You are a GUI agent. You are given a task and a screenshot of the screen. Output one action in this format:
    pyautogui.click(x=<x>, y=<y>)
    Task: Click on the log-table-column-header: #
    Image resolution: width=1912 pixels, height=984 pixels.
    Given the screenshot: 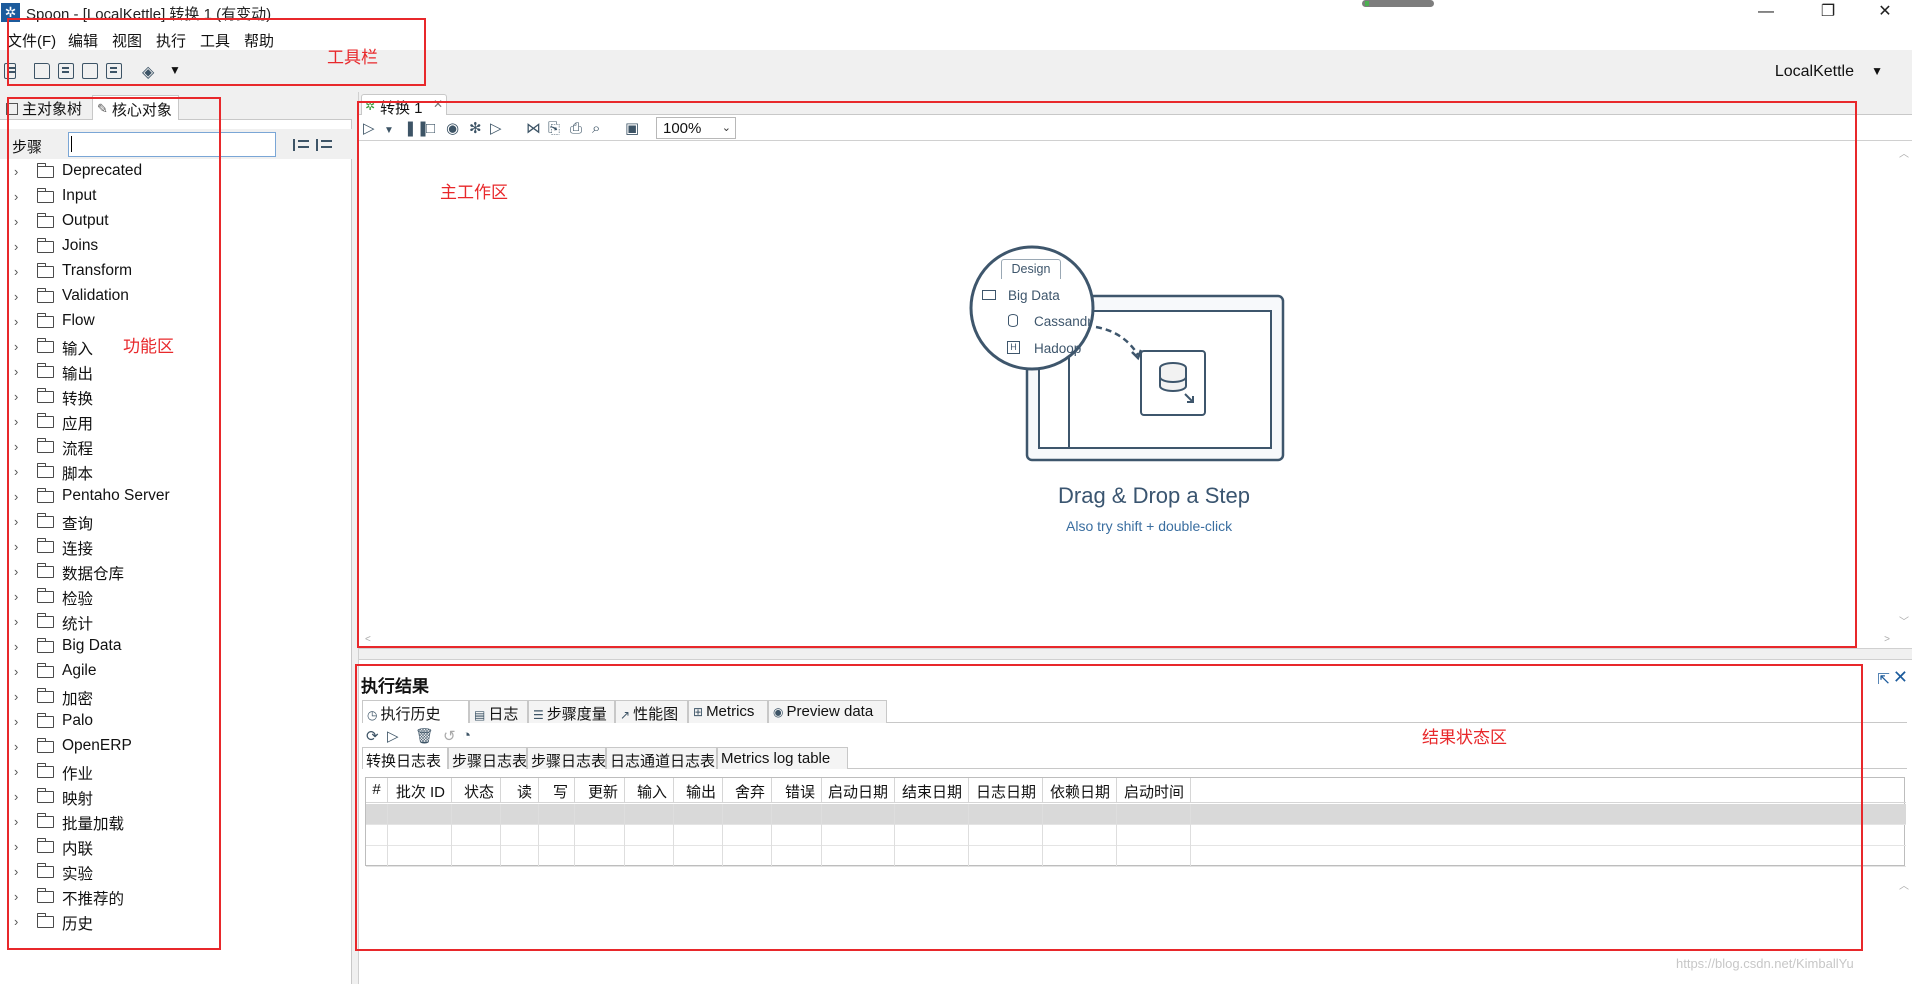 What is the action you would take?
    pyautogui.click(x=377, y=790)
    